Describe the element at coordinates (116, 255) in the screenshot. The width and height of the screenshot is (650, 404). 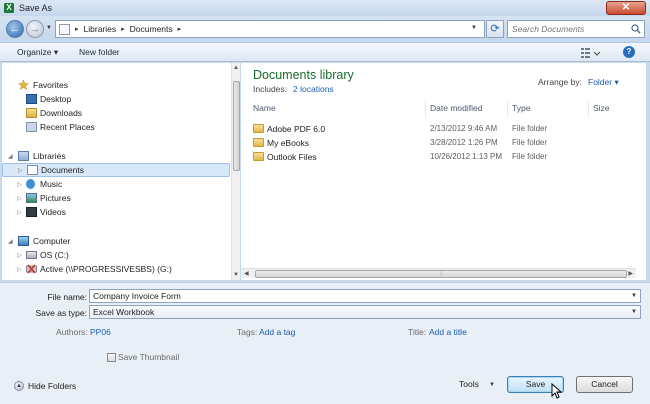
I see `nav-item-os-drive: ▷ OS (C:)` at that location.